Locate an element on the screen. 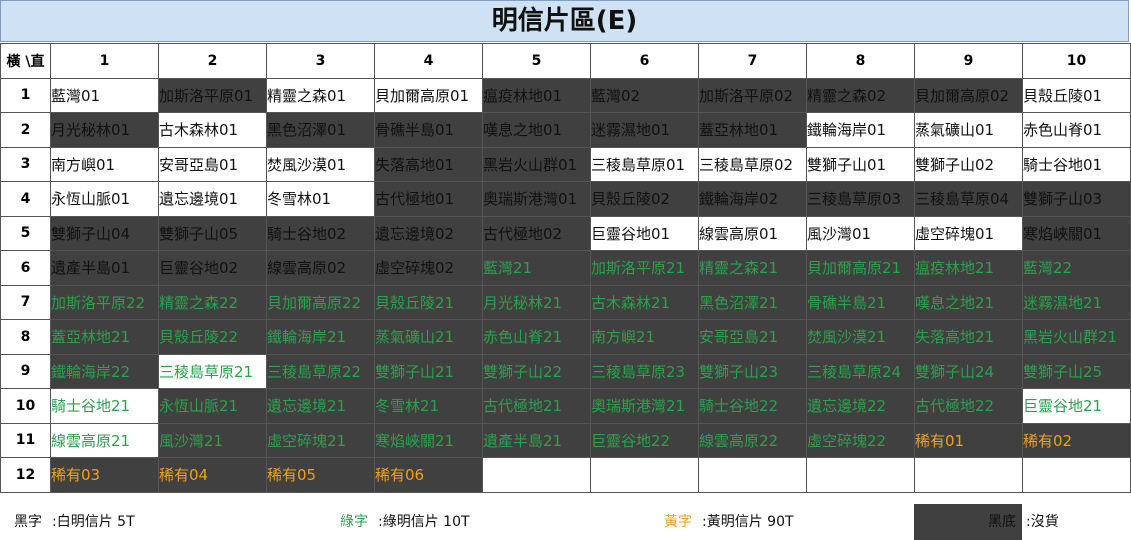 This screenshot has height=540, width=1131. cell-text: 雙獅子山23 is located at coordinates (739, 371).